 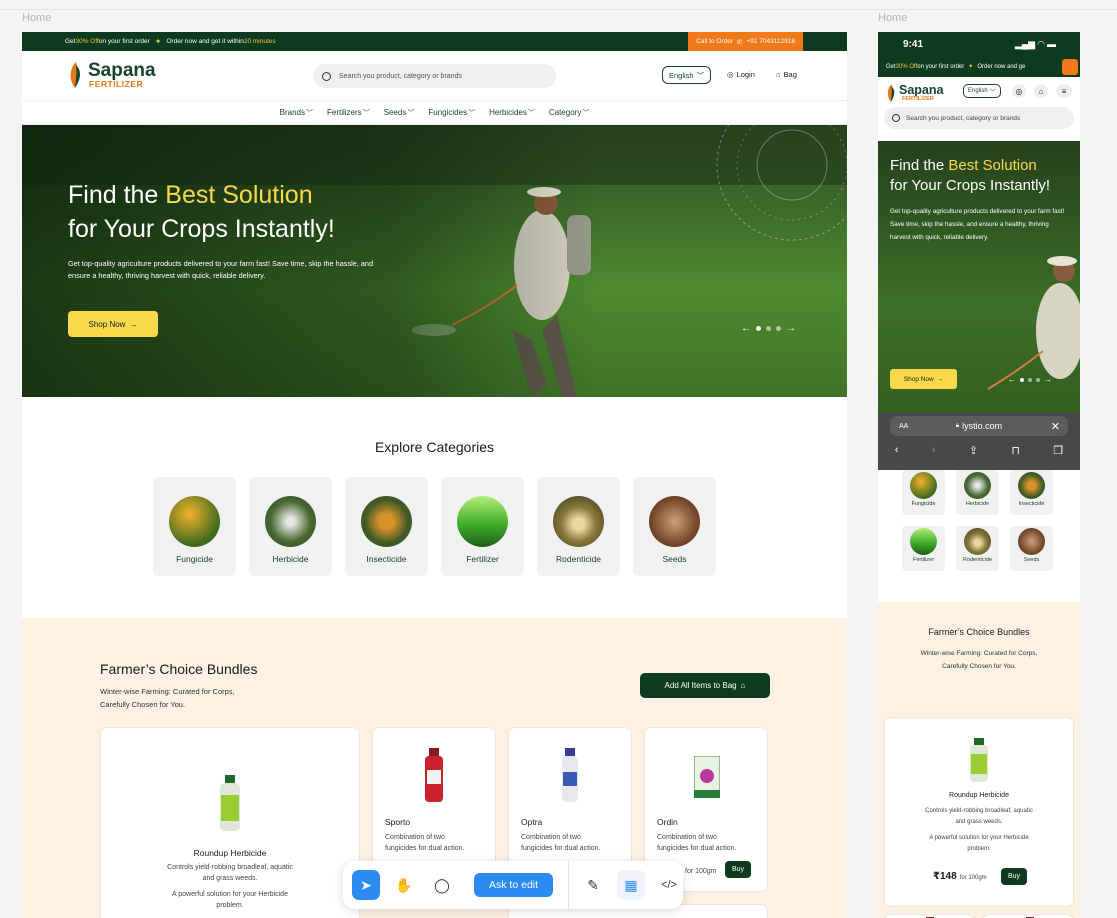 What do you see at coordinates (400, 76) in the screenshot?
I see `search-placeholder: Search you product, category or brands` at bounding box center [400, 76].